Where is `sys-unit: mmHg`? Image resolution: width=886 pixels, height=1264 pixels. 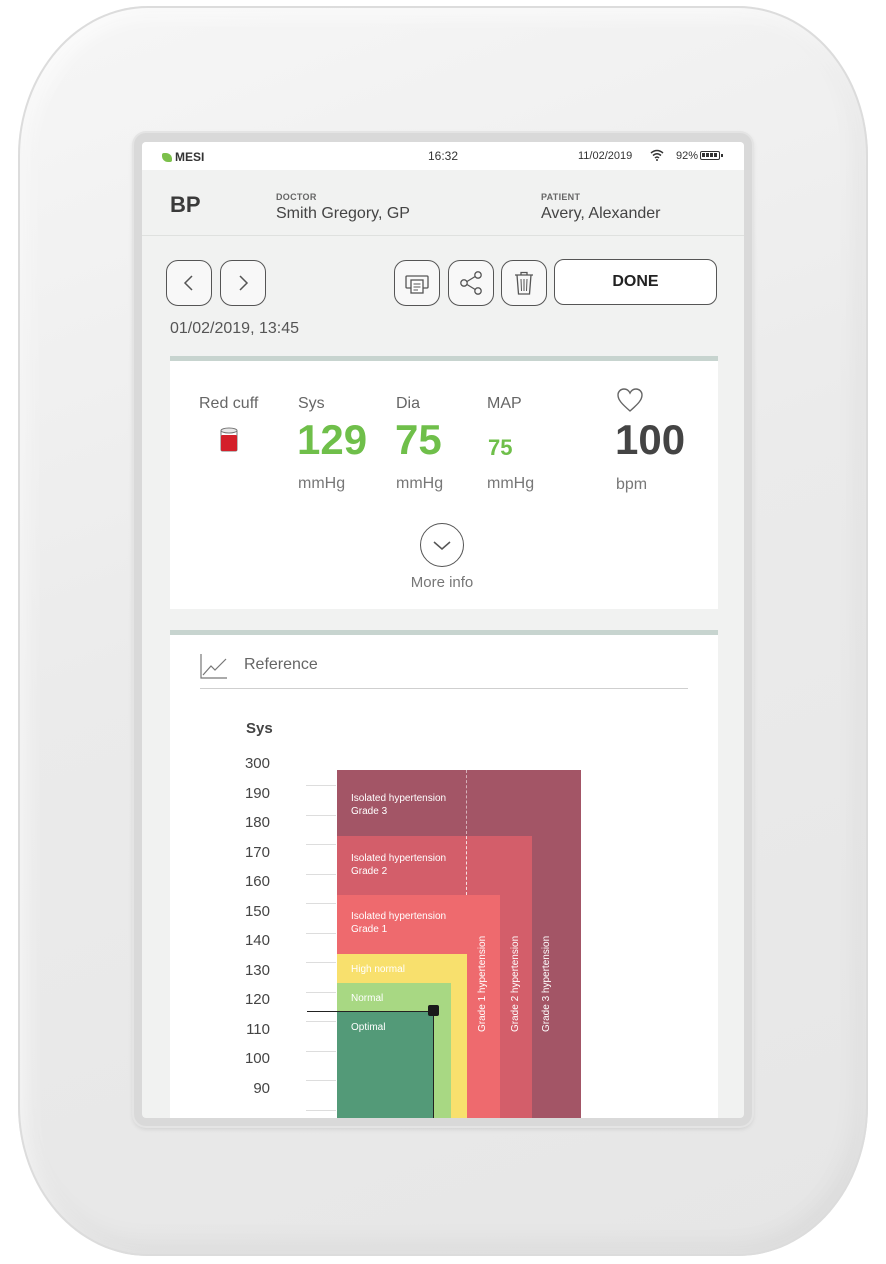 sys-unit: mmHg is located at coordinates (322, 483).